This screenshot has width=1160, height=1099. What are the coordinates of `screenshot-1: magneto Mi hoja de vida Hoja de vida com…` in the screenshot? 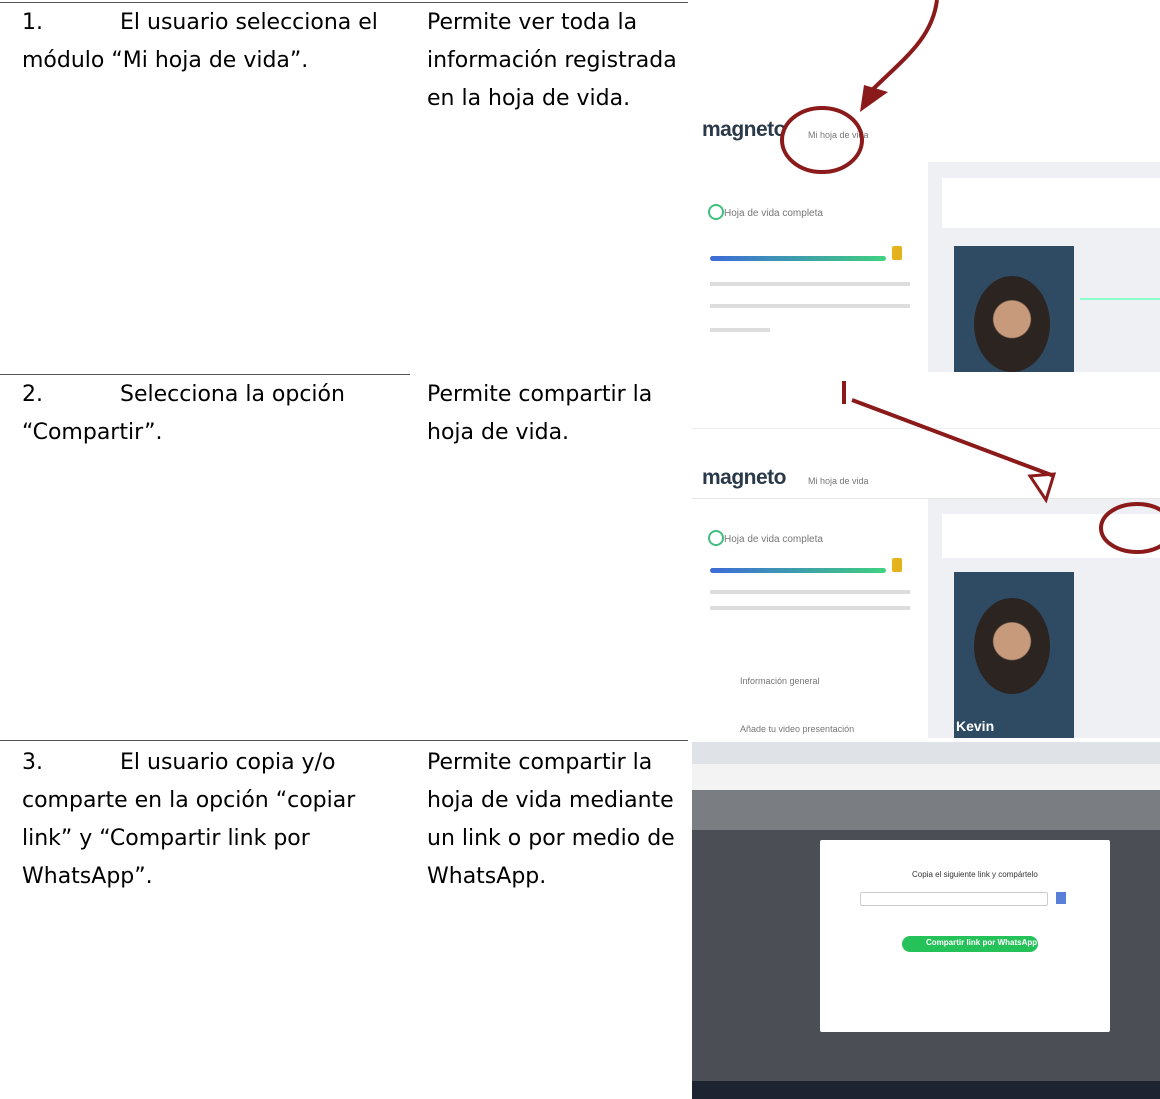 It's located at (926, 186).